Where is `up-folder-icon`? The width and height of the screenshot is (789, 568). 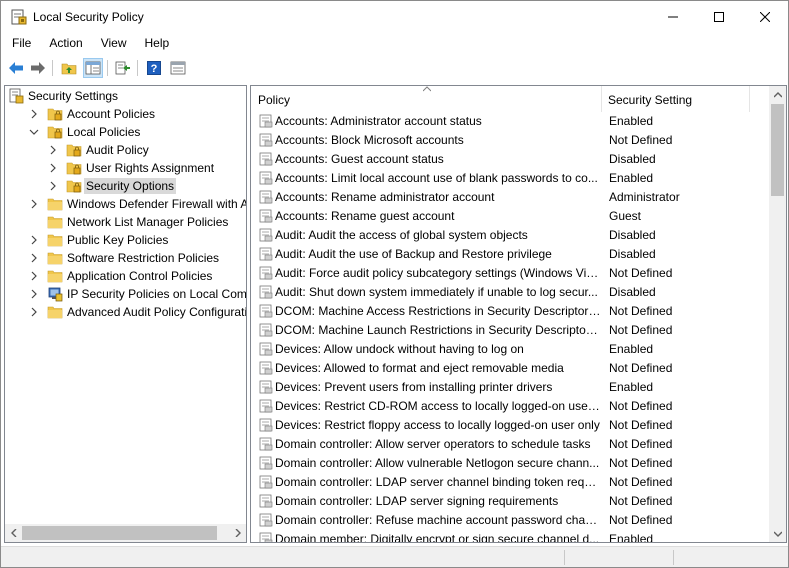 up-folder-icon is located at coordinates (69, 69).